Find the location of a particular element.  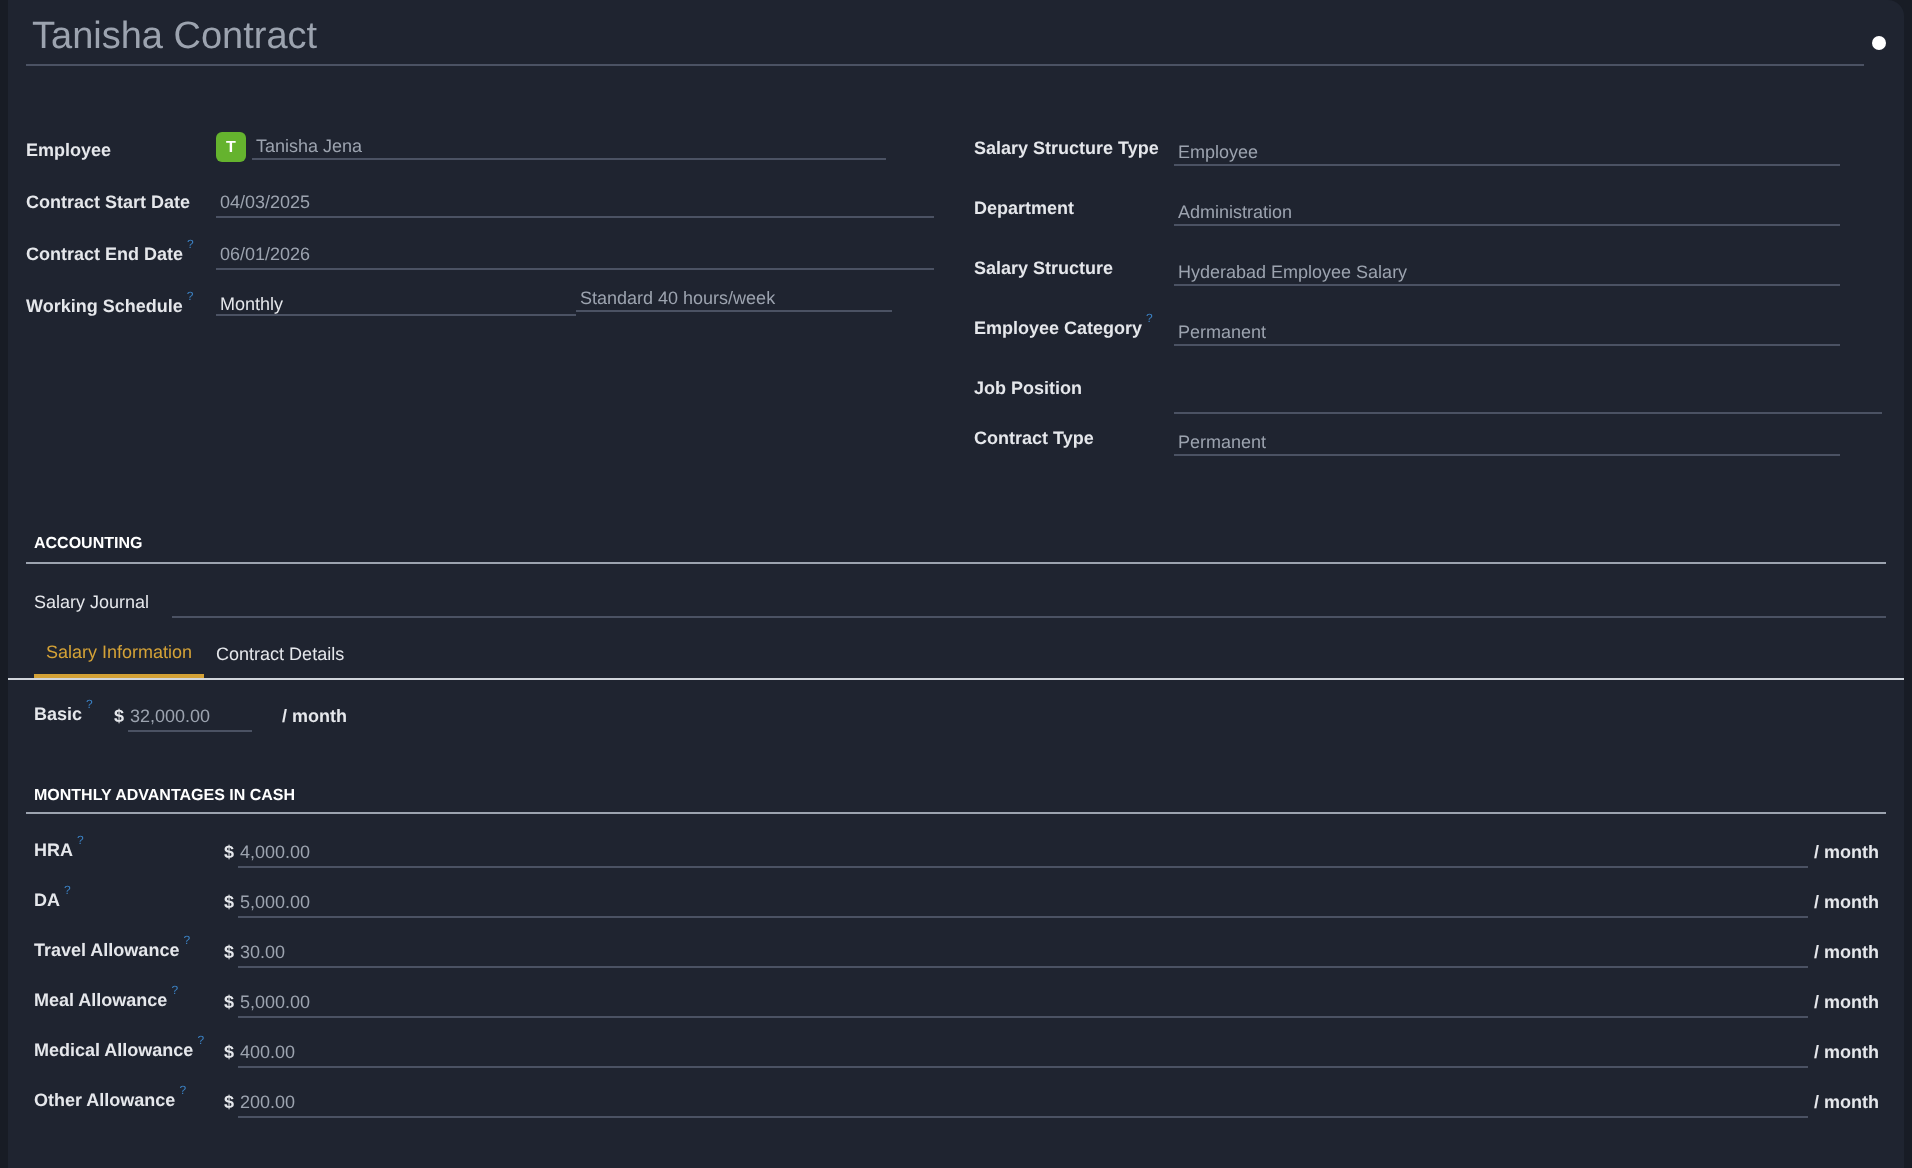

field-label: Salary Journal is located at coordinates (93, 602).